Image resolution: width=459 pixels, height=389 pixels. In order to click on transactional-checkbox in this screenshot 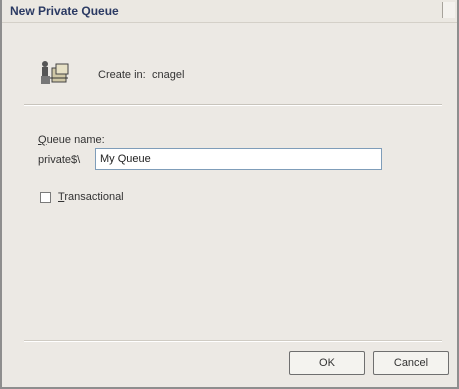, I will do `click(45, 197)`.